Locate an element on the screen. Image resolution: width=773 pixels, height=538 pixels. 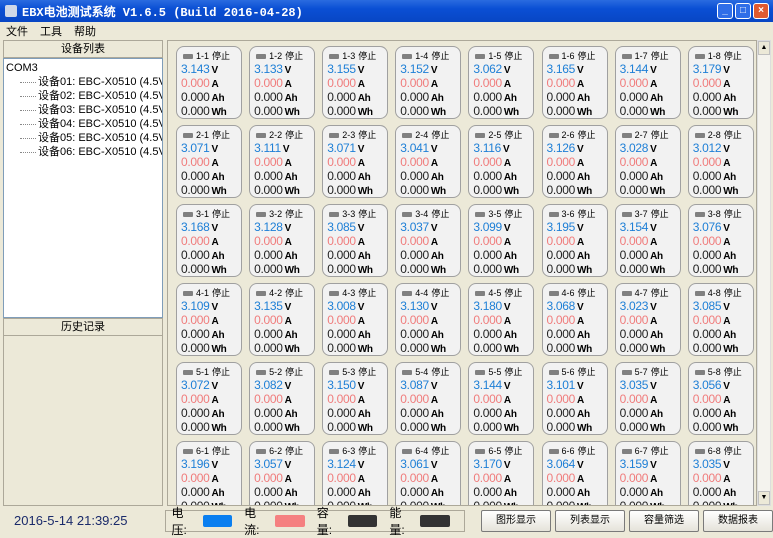
channel-card-6-4: 6-4停止3.061V0.000A0.000Ah0.000Wh is located at coordinates (428, 473).